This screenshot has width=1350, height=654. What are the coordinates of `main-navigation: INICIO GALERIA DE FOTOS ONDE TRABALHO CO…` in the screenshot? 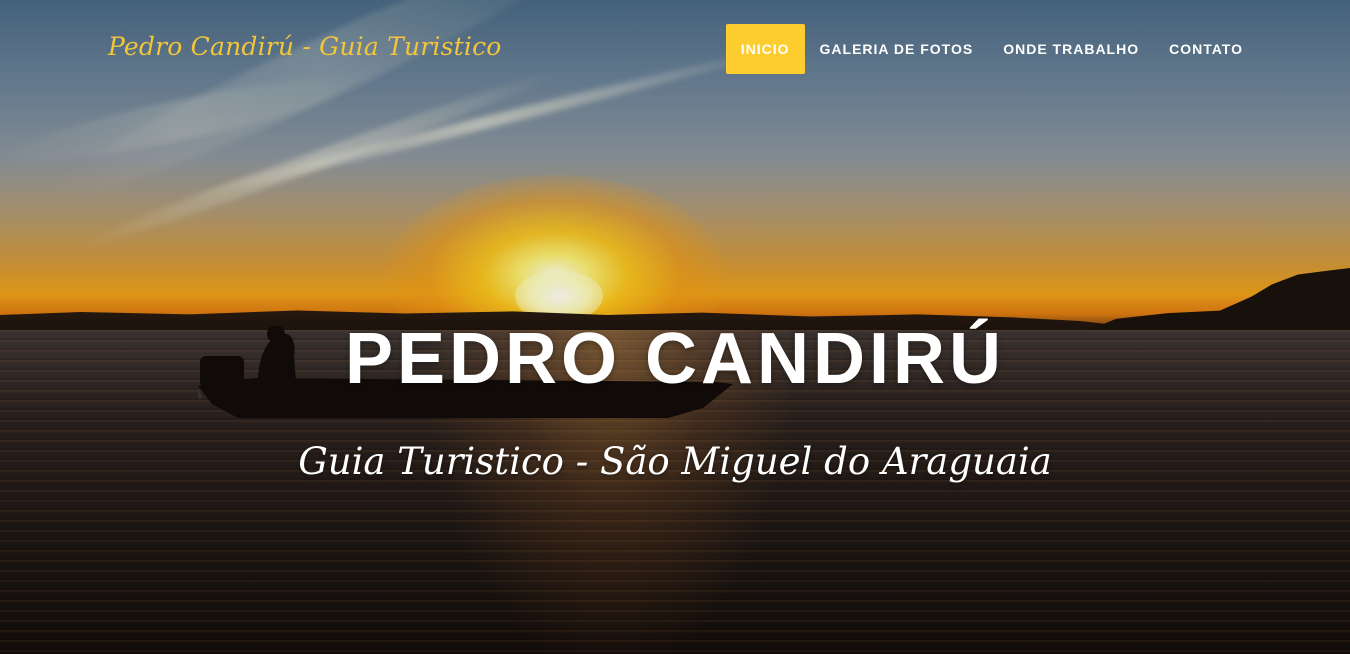 It's located at (991, 49).